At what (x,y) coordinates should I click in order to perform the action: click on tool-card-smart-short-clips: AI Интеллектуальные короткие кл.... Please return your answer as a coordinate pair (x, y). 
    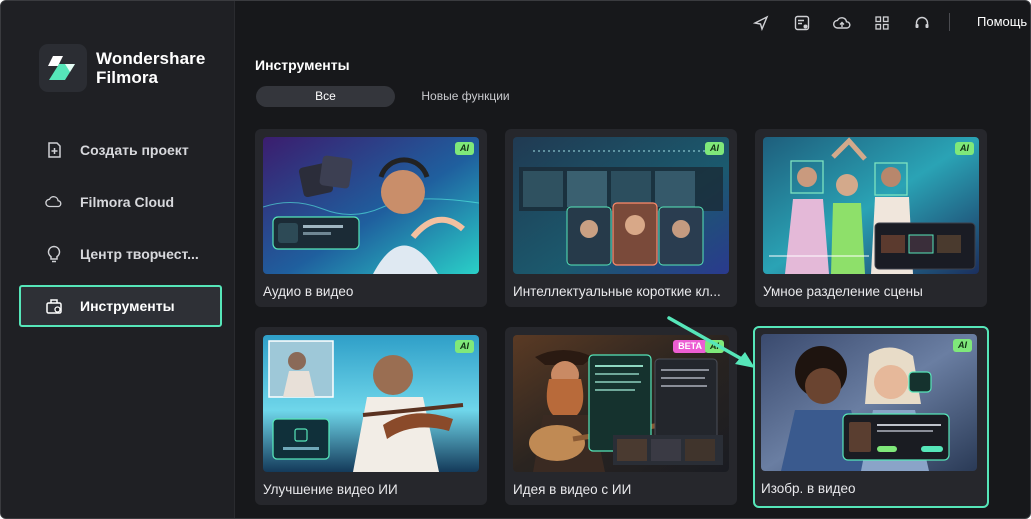
    Looking at the image, I should click on (621, 218).